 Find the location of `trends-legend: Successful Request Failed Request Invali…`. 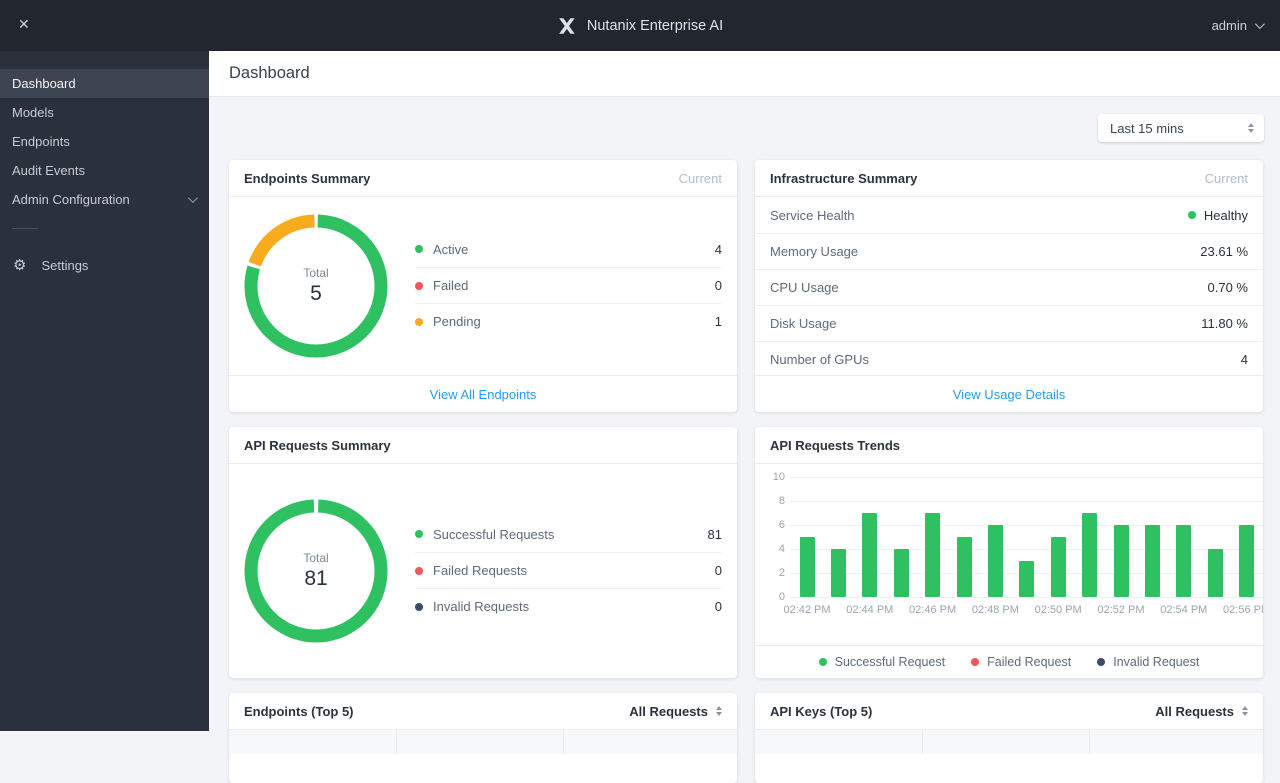

trends-legend: Successful Request Failed Request Invali… is located at coordinates (1009, 661).